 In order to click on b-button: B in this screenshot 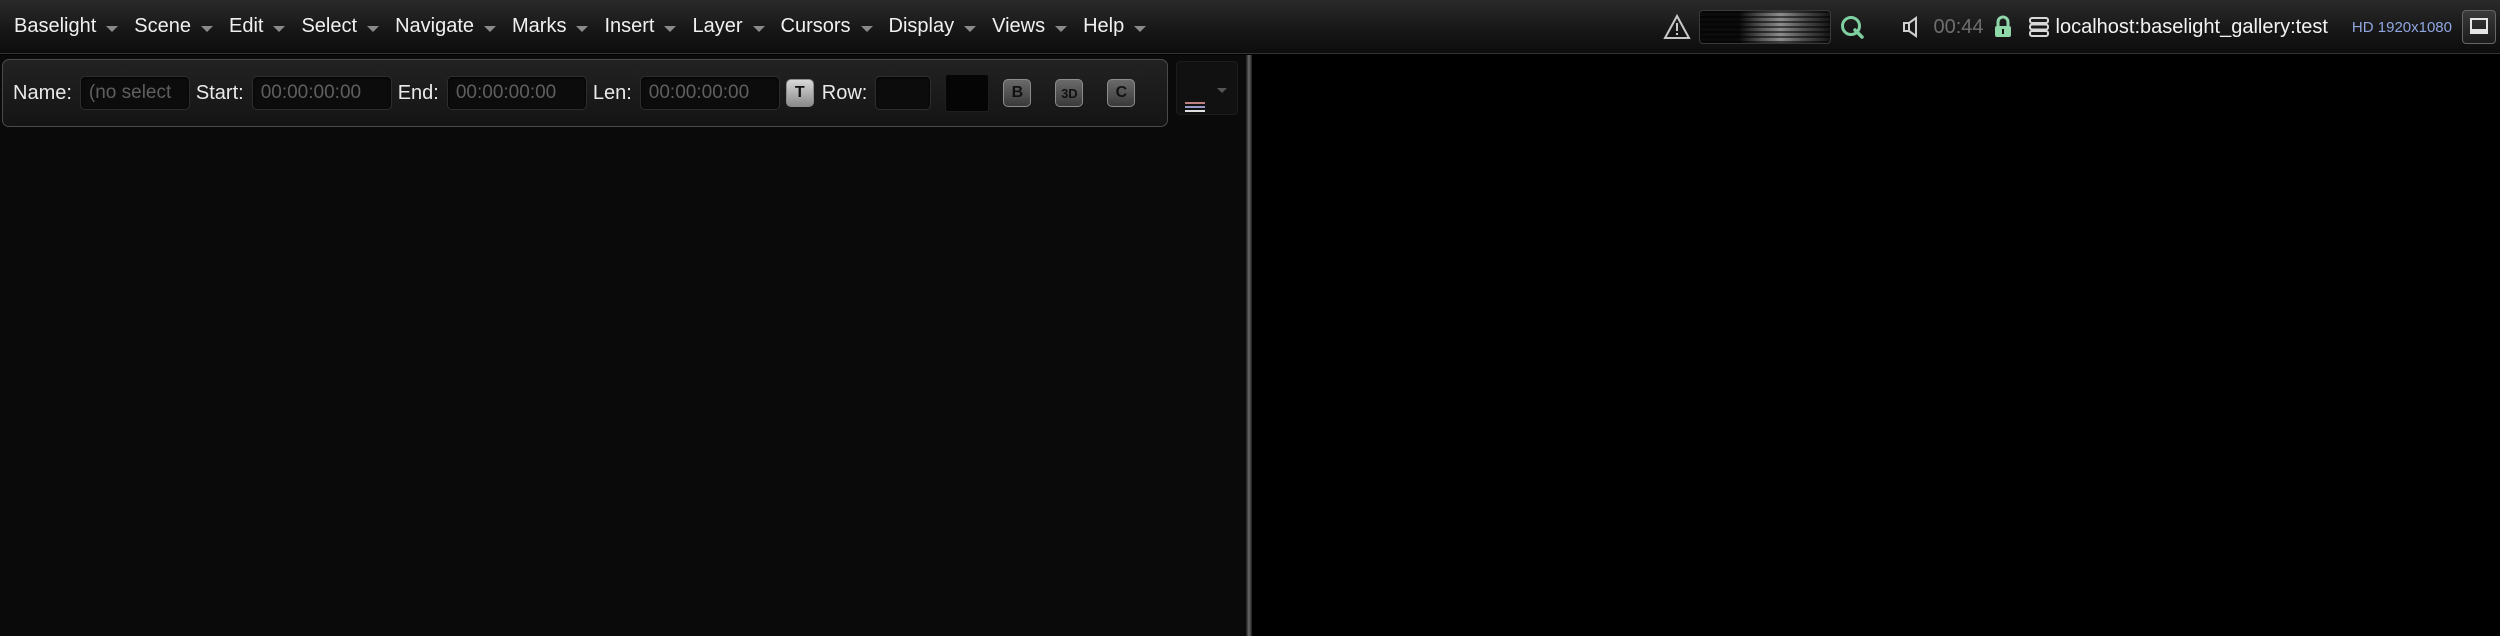, I will do `click(1017, 93)`.